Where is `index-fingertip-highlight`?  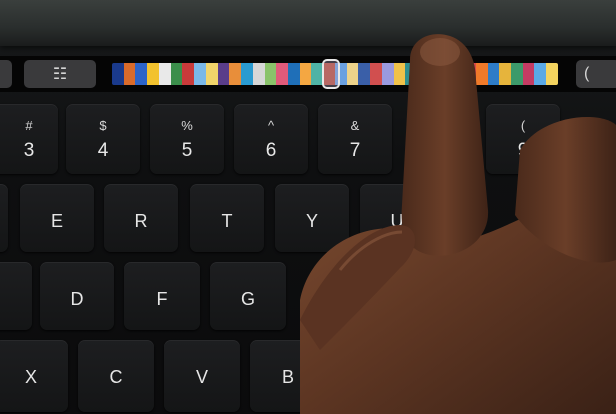 index-fingertip-highlight is located at coordinates (440, 52).